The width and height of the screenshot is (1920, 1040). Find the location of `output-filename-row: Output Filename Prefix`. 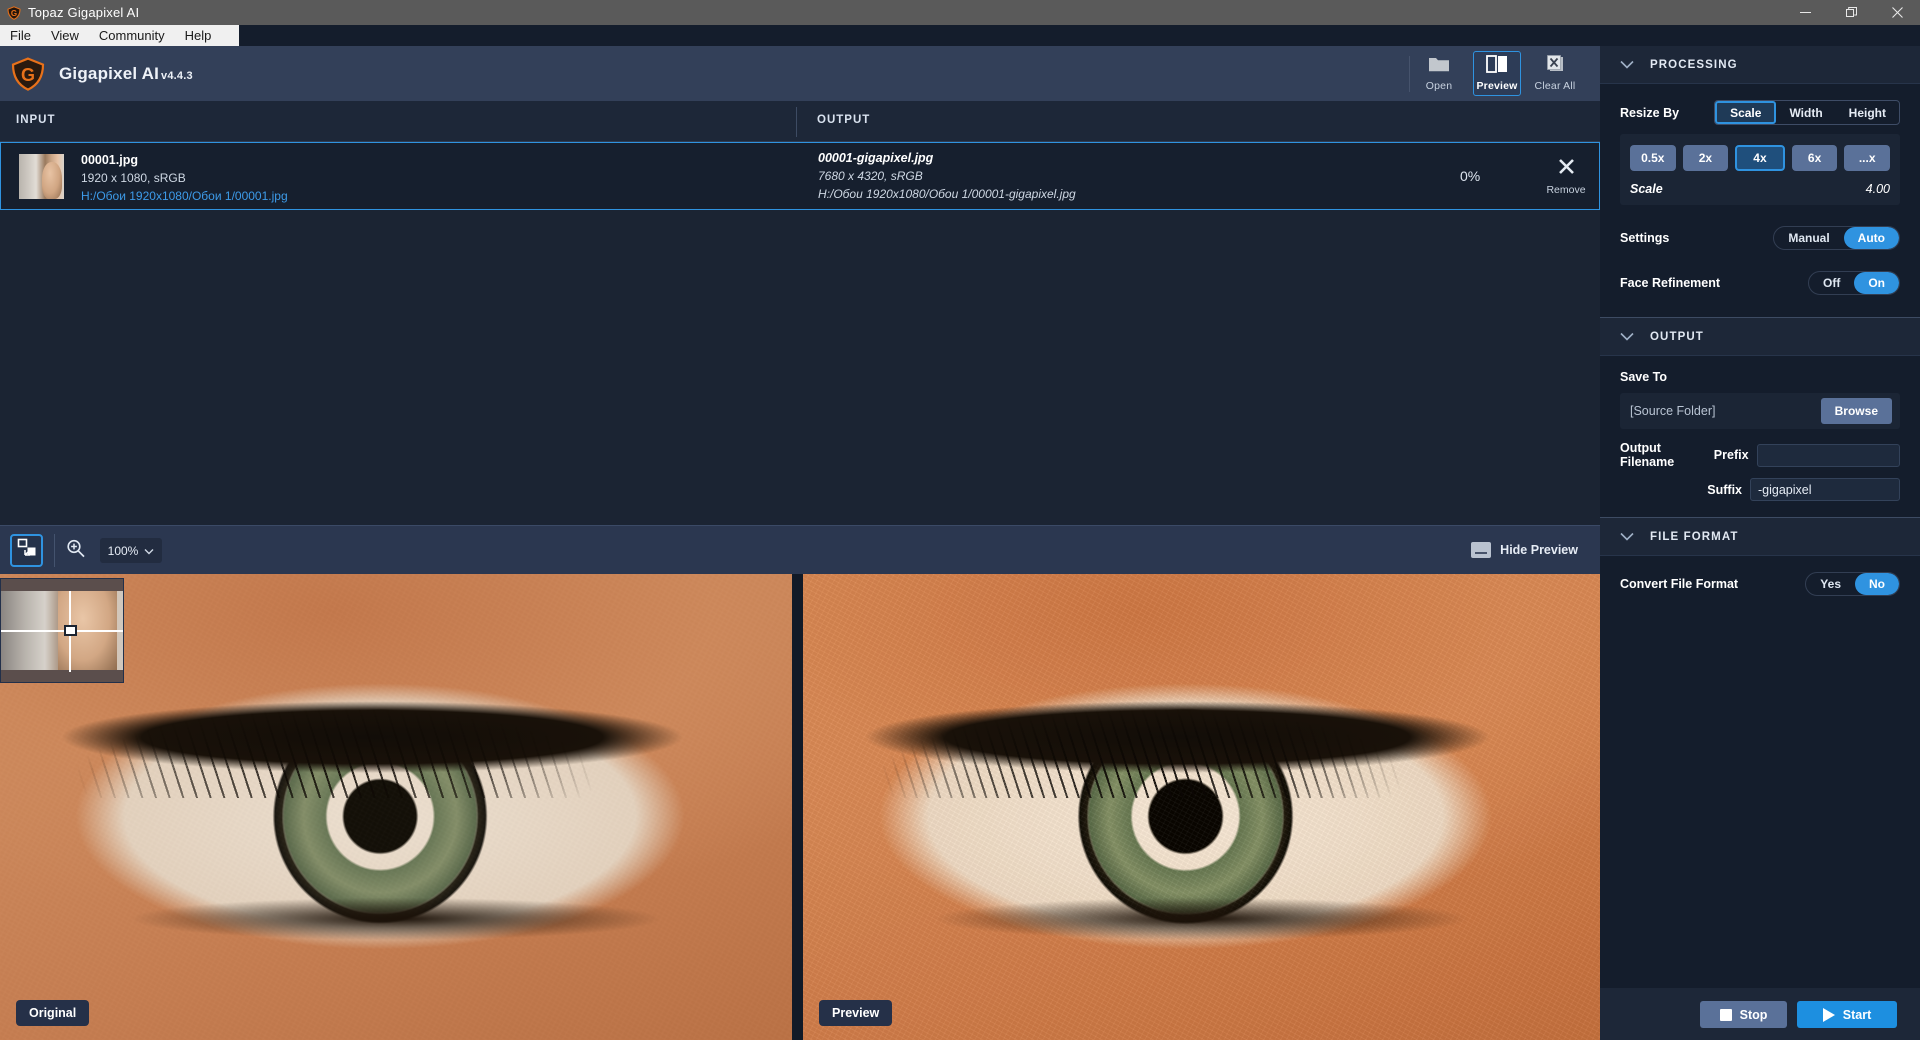

output-filename-row: Output Filename Prefix is located at coordinates (1760, 455).